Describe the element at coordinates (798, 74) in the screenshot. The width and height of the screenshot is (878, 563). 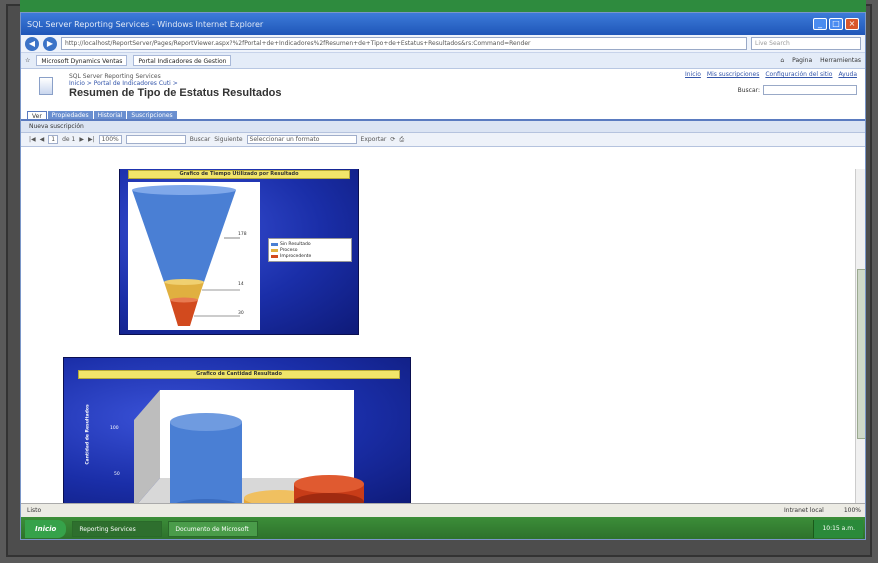
I see `link-site-settings: Configuración del sitio` at that location.